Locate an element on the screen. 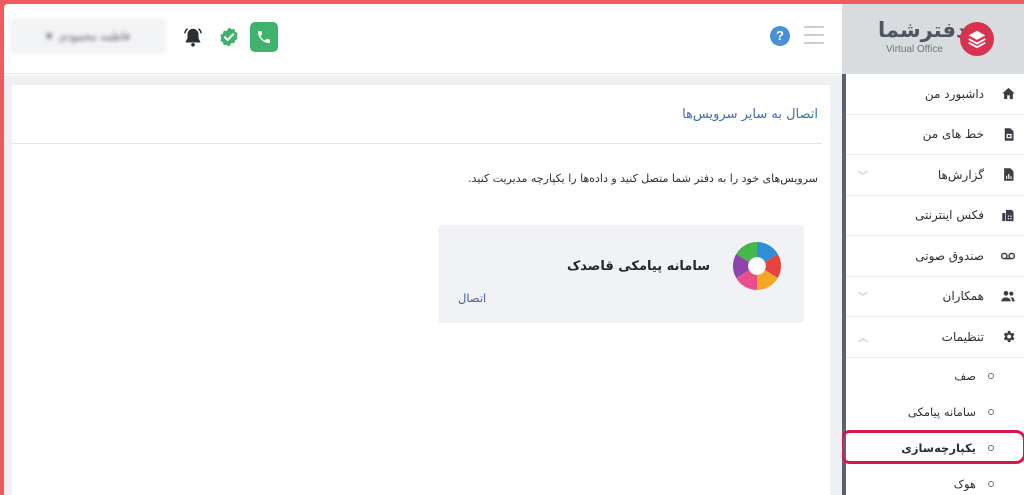 This screenshot has height=495, width=1024. sidebar-item-label: همکاران is located at coordinates (963, 296).